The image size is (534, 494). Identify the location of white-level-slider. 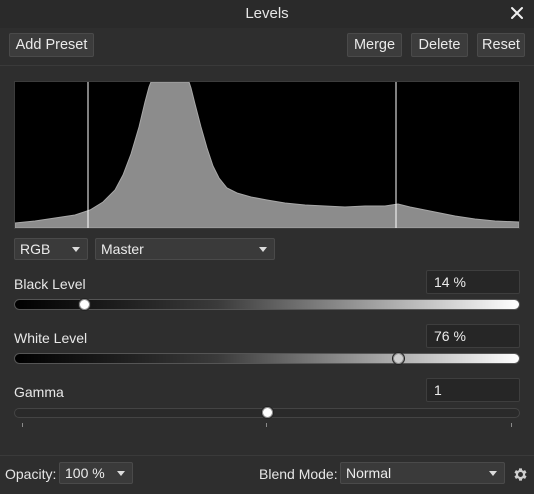
(267, 358).